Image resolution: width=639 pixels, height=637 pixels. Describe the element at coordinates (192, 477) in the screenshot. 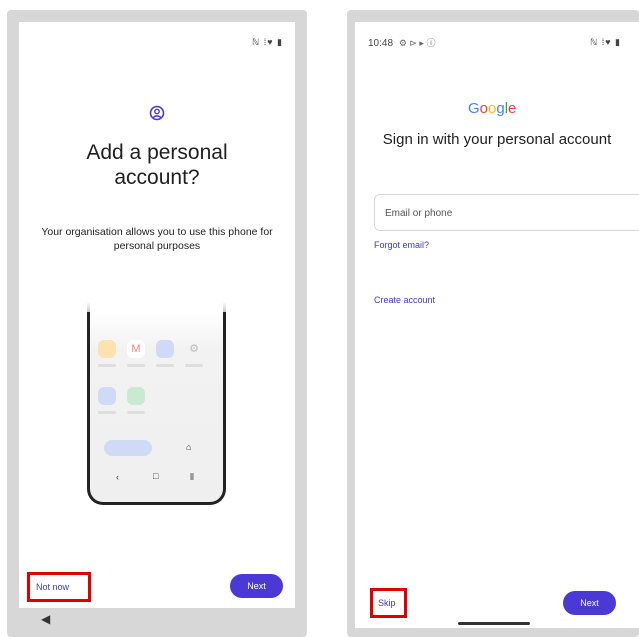

I see `recents-nav-icon: ⦀` at that location.